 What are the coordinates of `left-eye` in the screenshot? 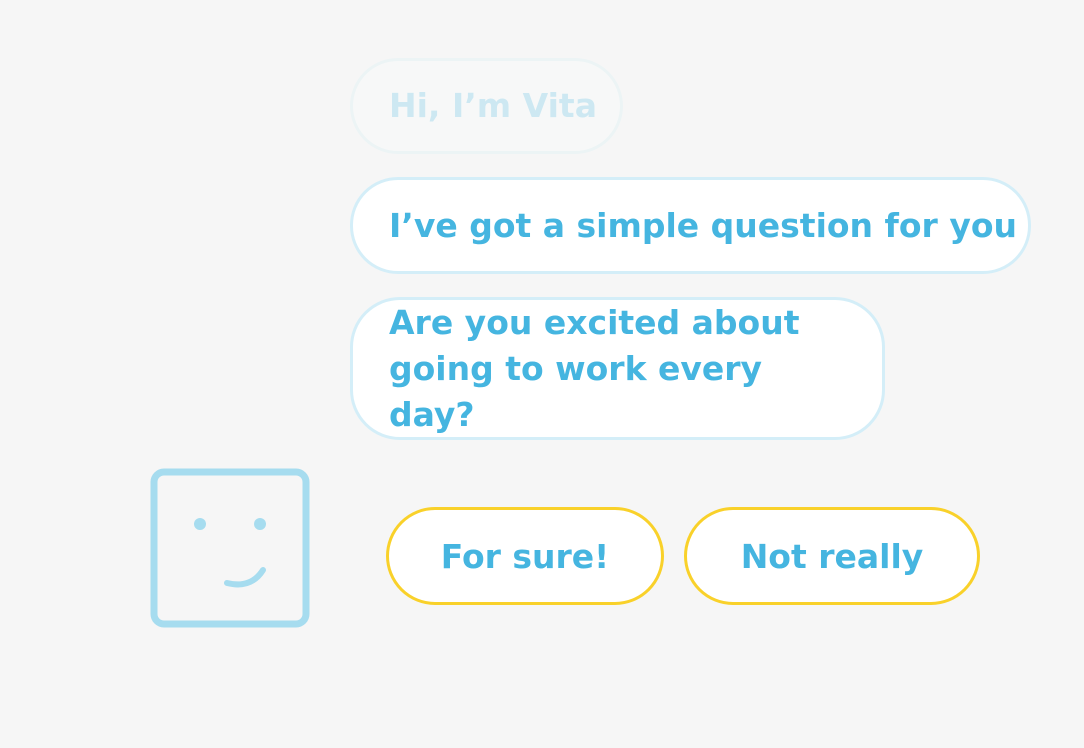 It's located at (200, 524).